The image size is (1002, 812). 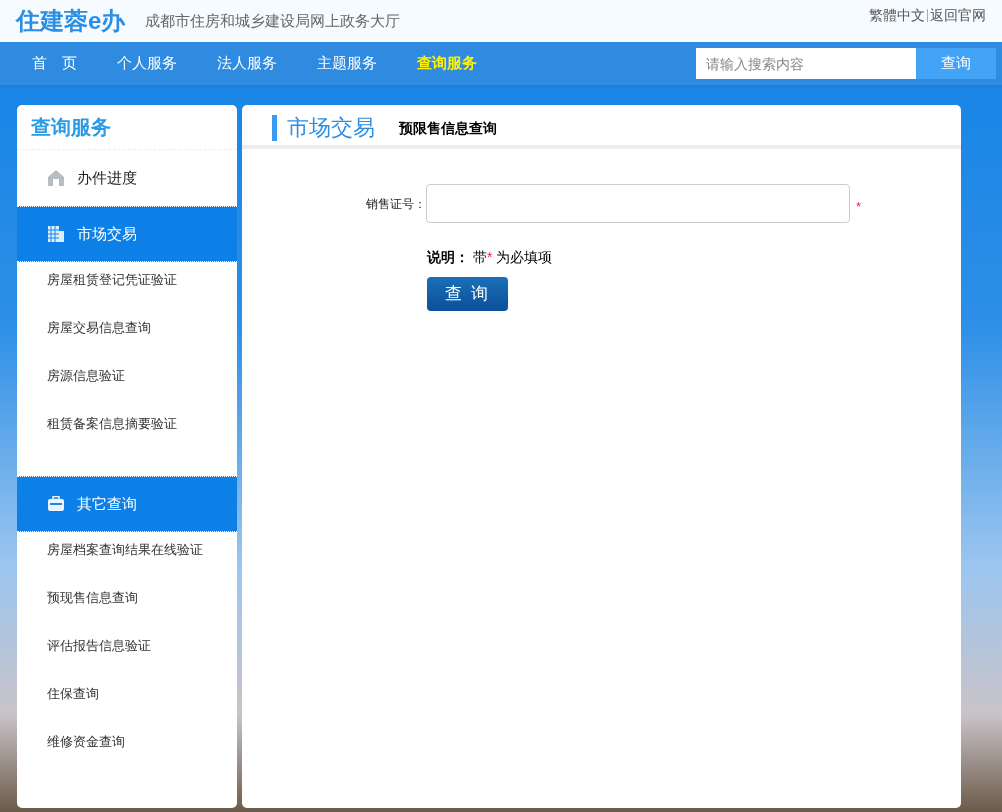 What do you see at coordinates (127, 334) in the screenshot?
I see `sidebar-link: 房屋交易信息查询` at bounding box center [127, 334].